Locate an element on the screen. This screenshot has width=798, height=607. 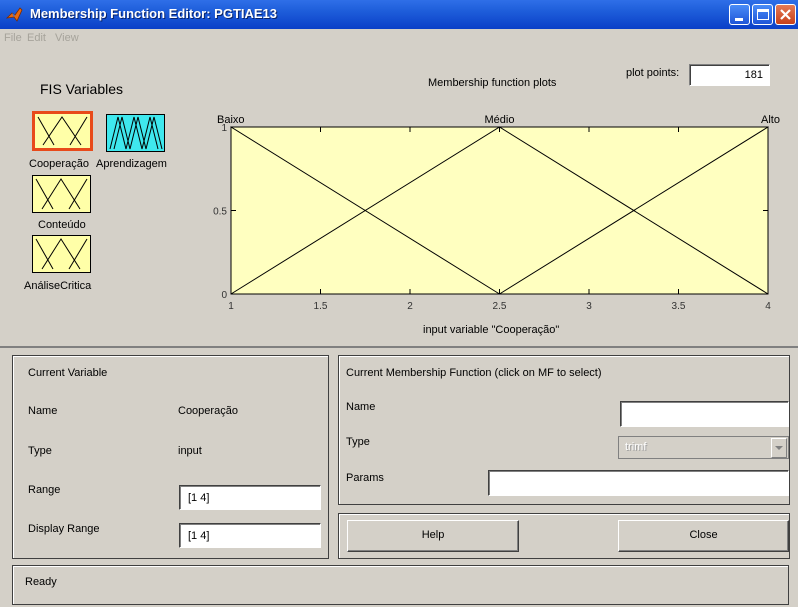
maximize-button is located at coordinates (762, 14).